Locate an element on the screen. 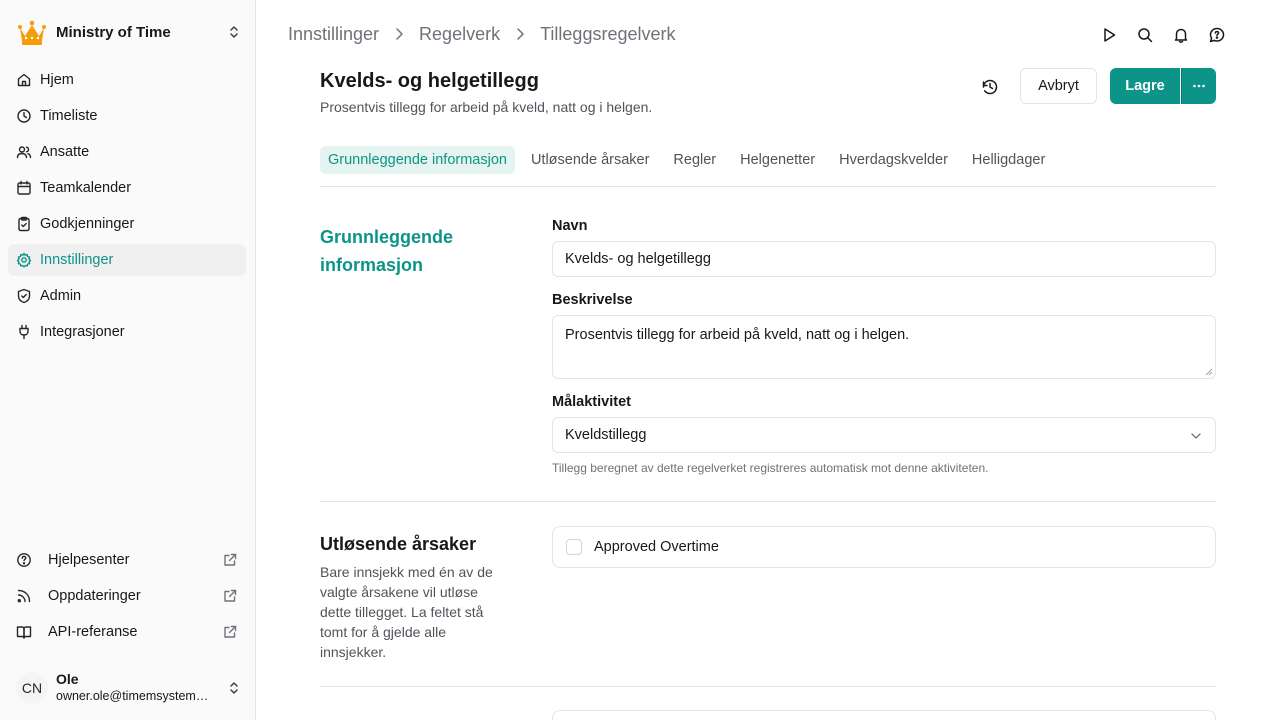  user-email: owner.ole@timemsystem.com is located at coordinates (133, 696).